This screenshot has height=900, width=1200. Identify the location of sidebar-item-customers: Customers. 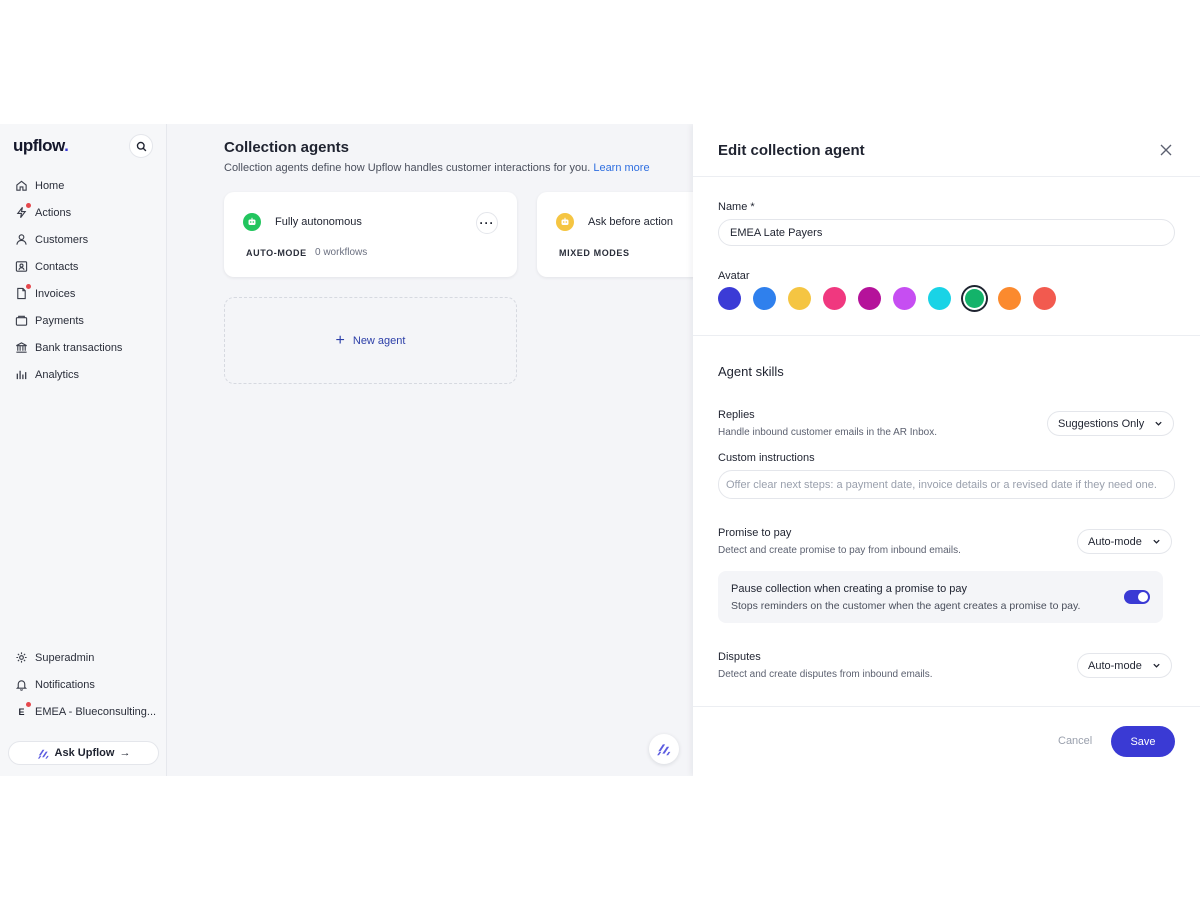
(83, 239).